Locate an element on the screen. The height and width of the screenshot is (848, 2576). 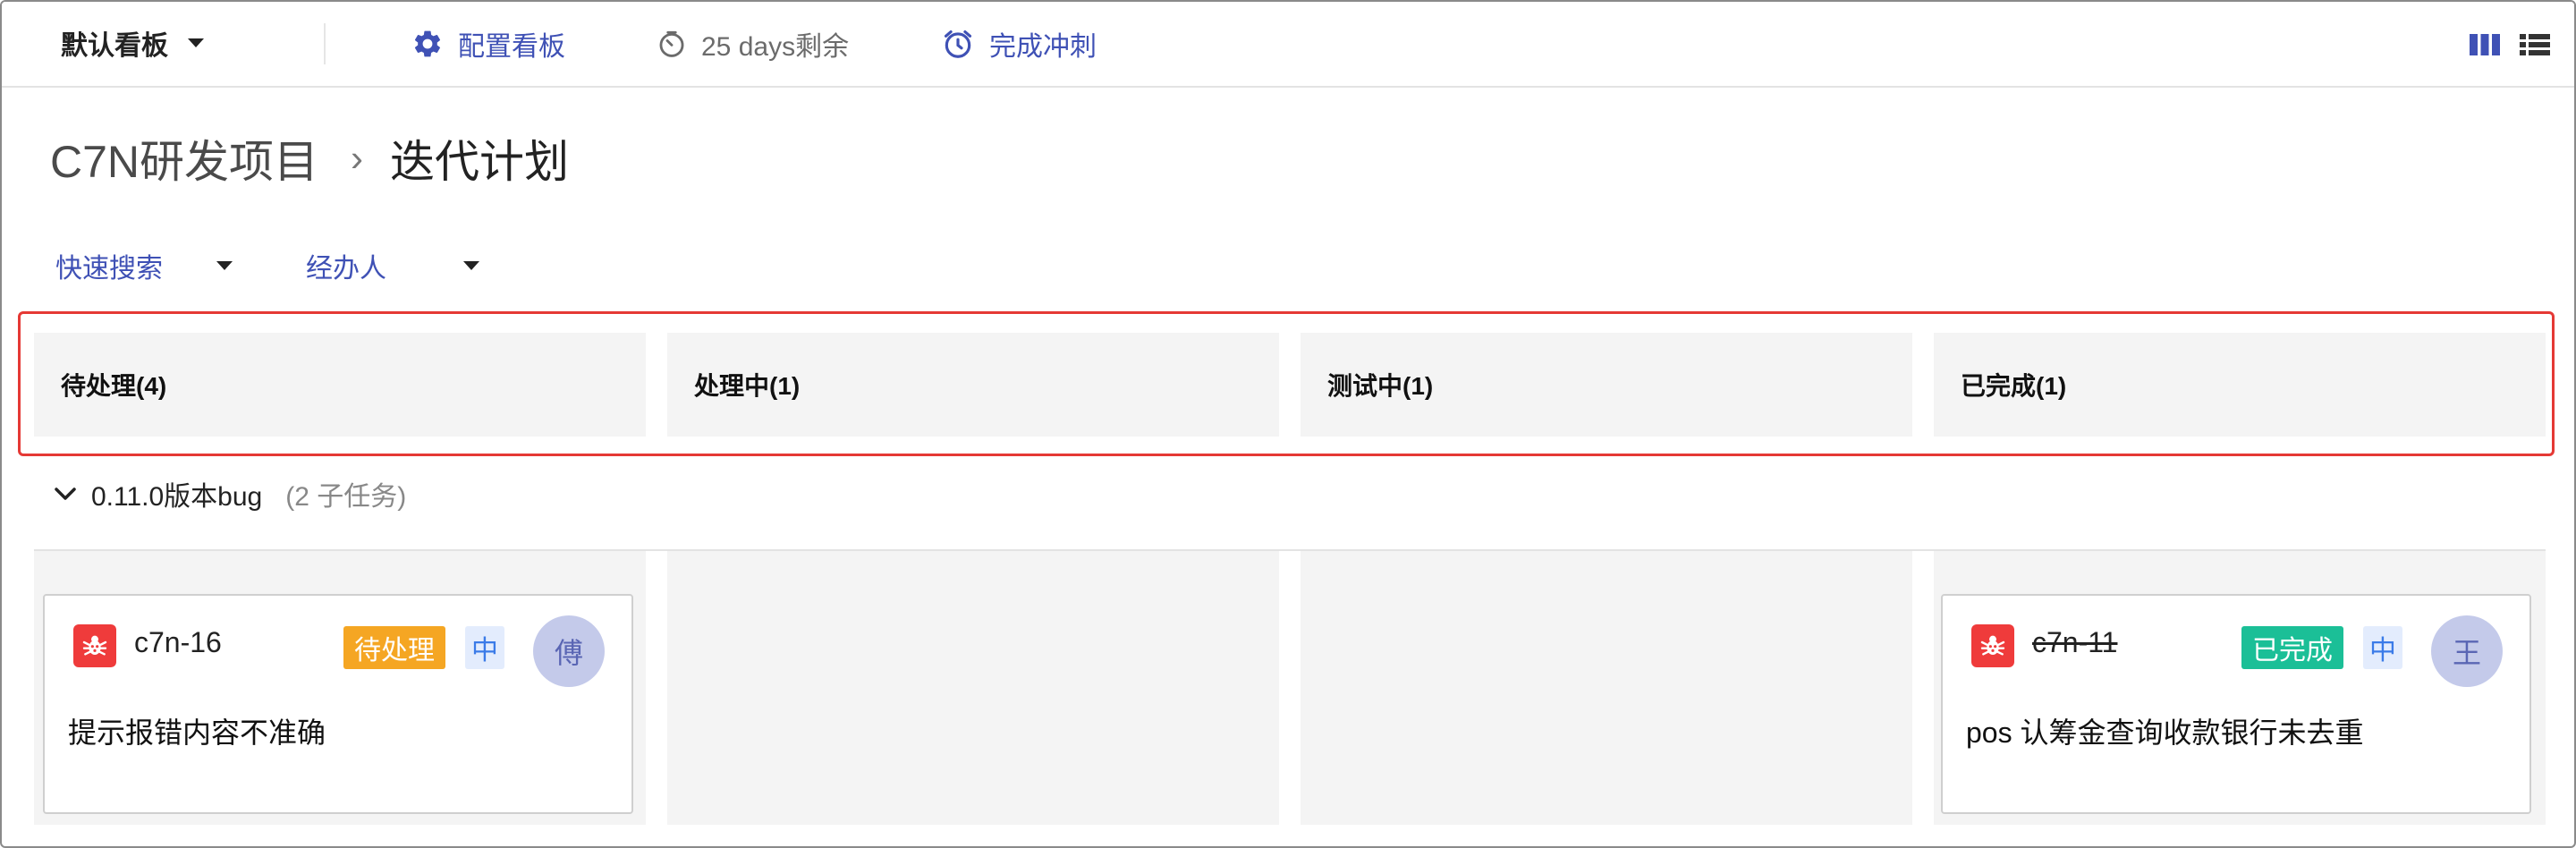
issue-card: c7n-16 待处理 中 傅 提示报错内容不准确 is located at coordinates (338, 704).